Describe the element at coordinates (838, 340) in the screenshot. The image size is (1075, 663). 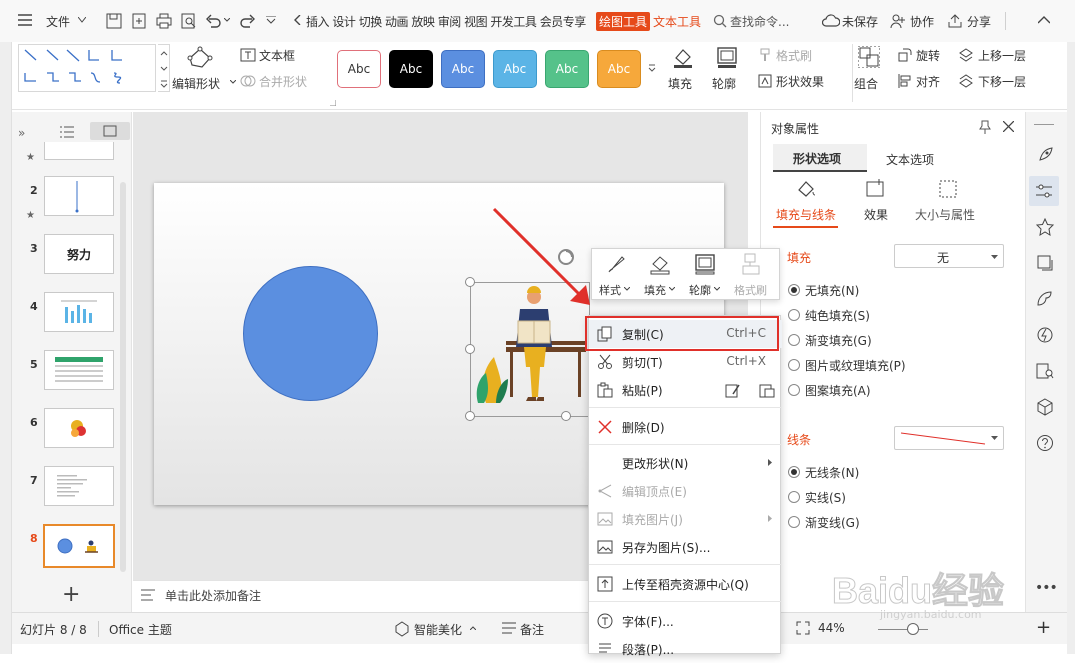
I see `gradient-fill-label: 渐变填充(G)` at that location.